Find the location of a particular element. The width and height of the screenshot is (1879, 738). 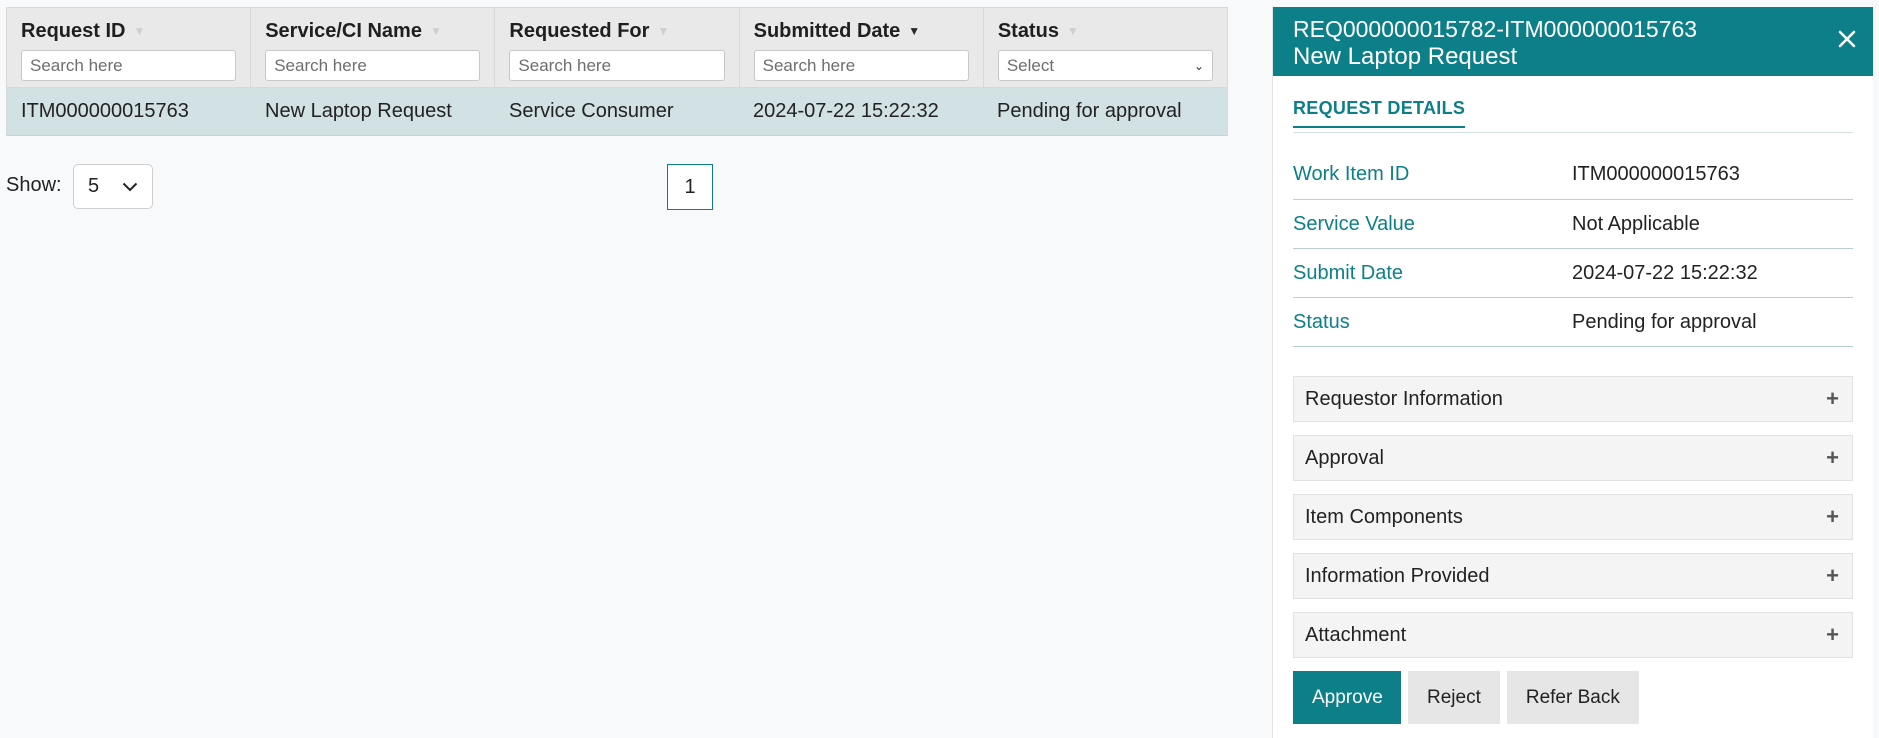

tab-request-details: REQUEST DETAILS is located at coordinates (1379, 113).